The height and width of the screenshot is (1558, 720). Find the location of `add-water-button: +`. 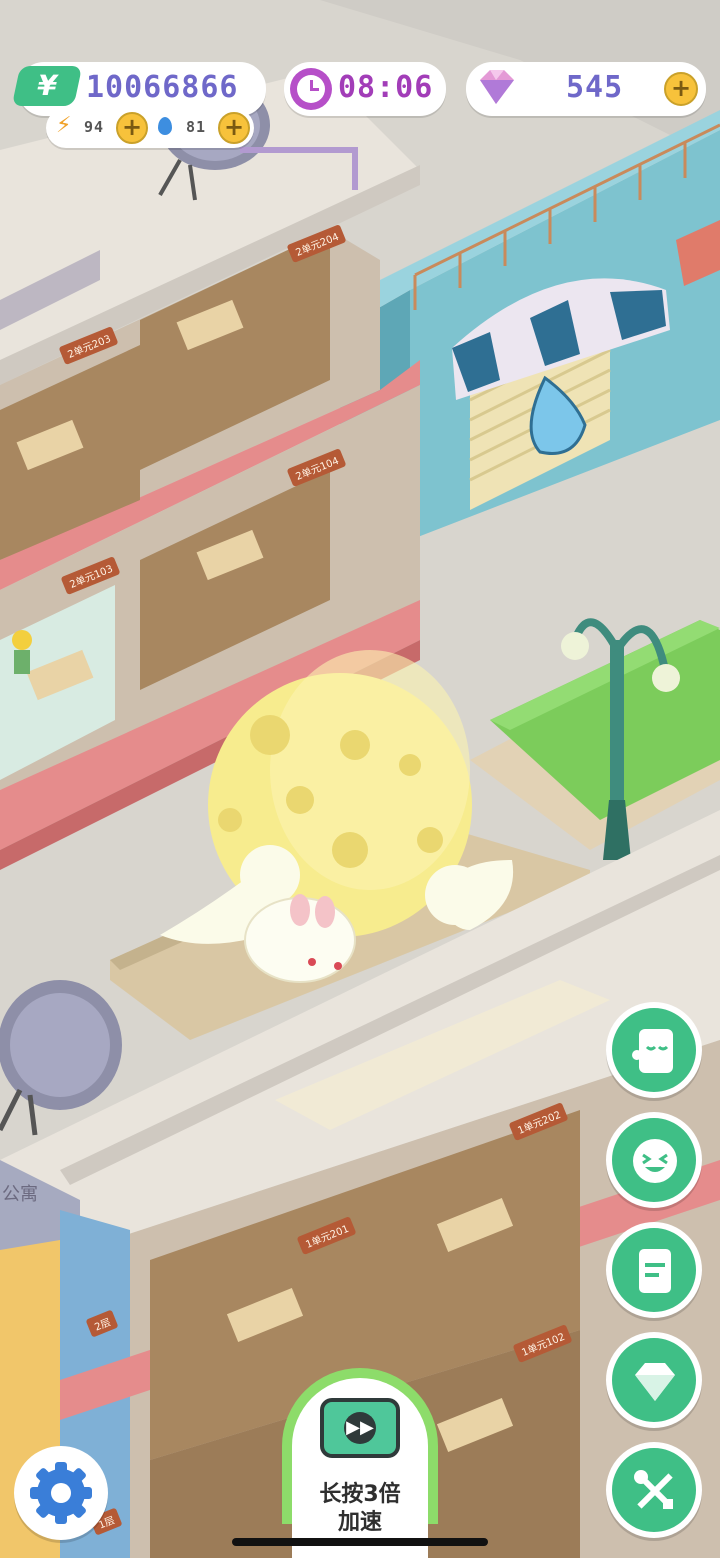

add-water-button: + is located at coordinates (234, 128).